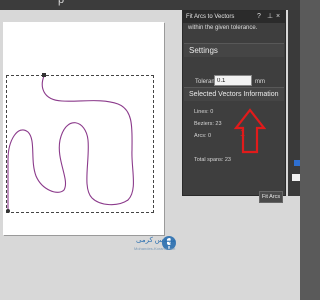 The height and width of the screenshot is (300, 320). I want to click on panel-title: Fit Arcs to Vectors, so click(210, 17).